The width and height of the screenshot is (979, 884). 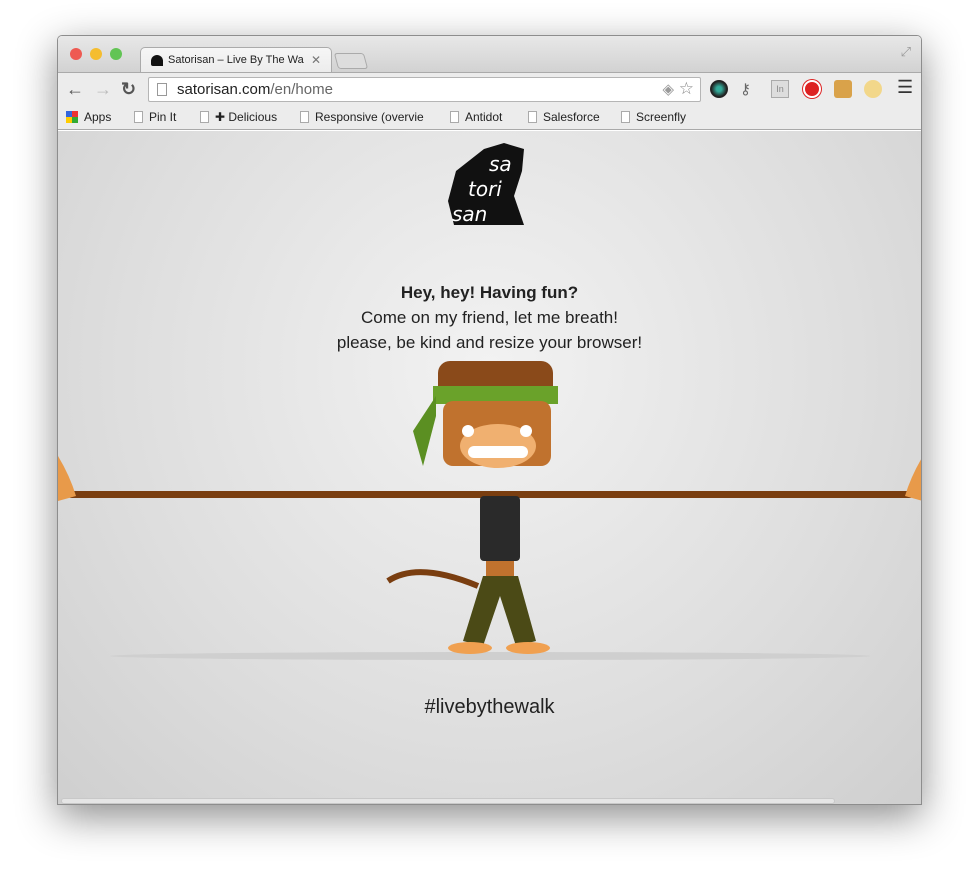 I want to click on message-line-2: please, be kind and resize your browser!, so click(x=489, y=342).